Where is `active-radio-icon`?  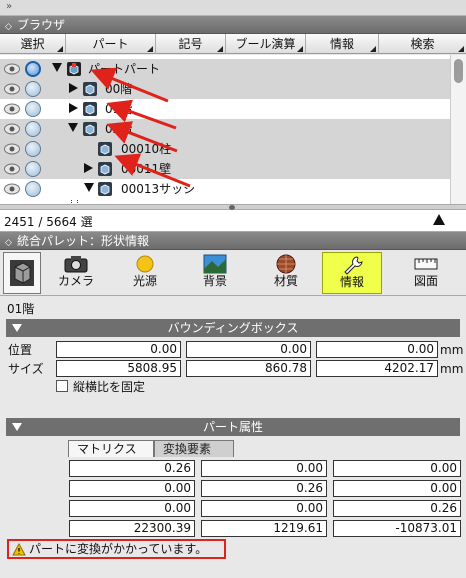
active-radio-icon is located at coordinates (33, 69).